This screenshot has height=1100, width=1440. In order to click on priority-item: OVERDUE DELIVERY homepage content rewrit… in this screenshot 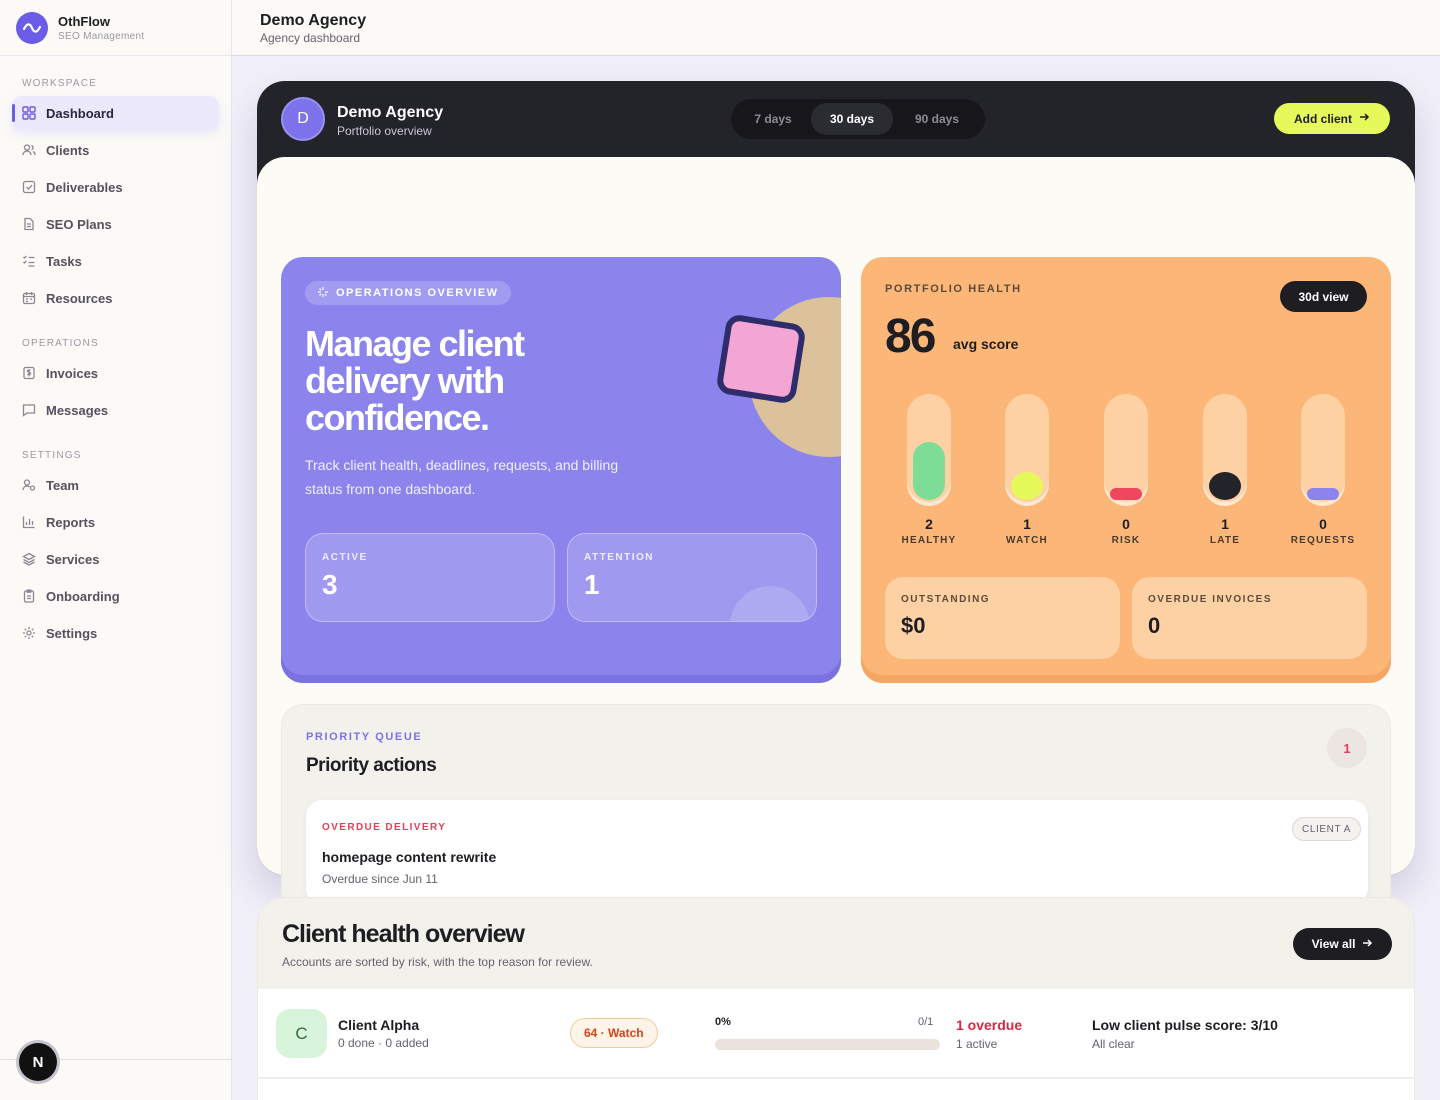, I will do `click(837, 852)`.